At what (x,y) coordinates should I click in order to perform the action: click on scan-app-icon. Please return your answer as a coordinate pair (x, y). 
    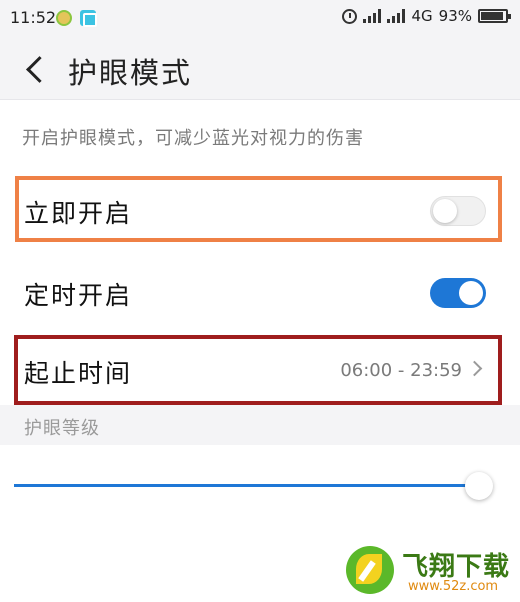
    Looking at the image, I should click on (88, 18).